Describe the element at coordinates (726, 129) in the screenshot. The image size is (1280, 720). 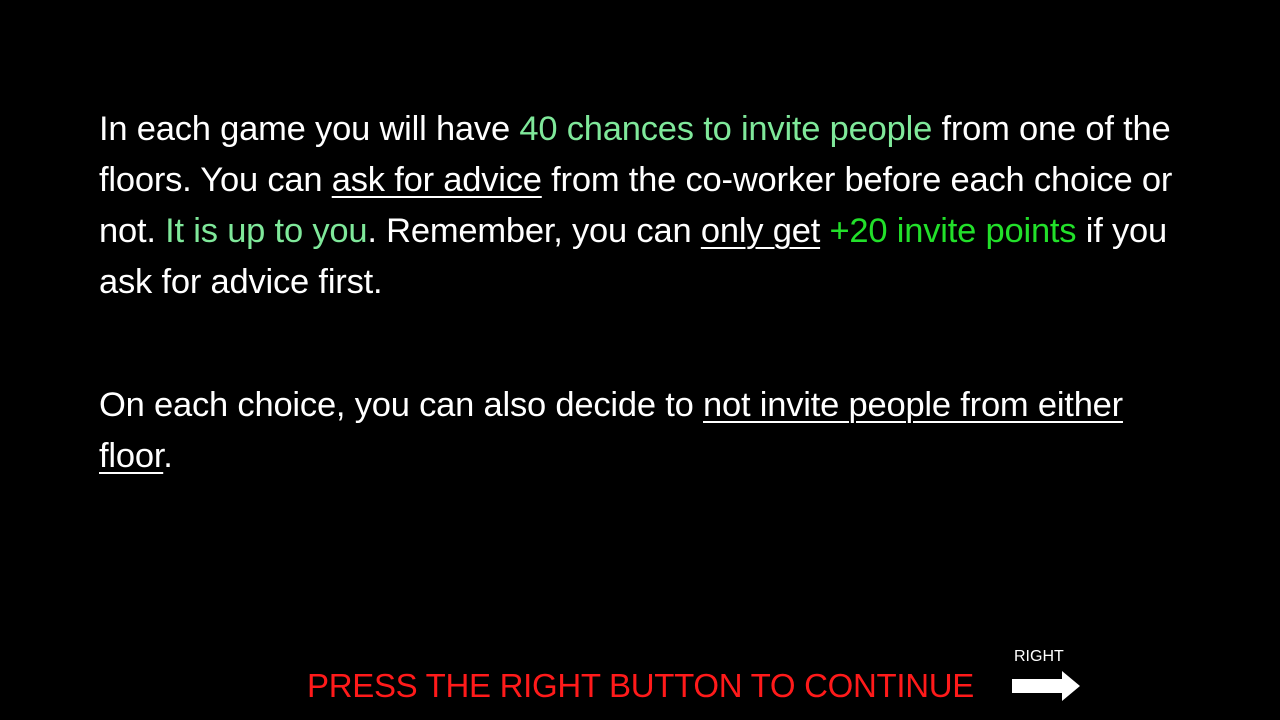
I see `chances-highlight: 40 chances to invite people` at that location.